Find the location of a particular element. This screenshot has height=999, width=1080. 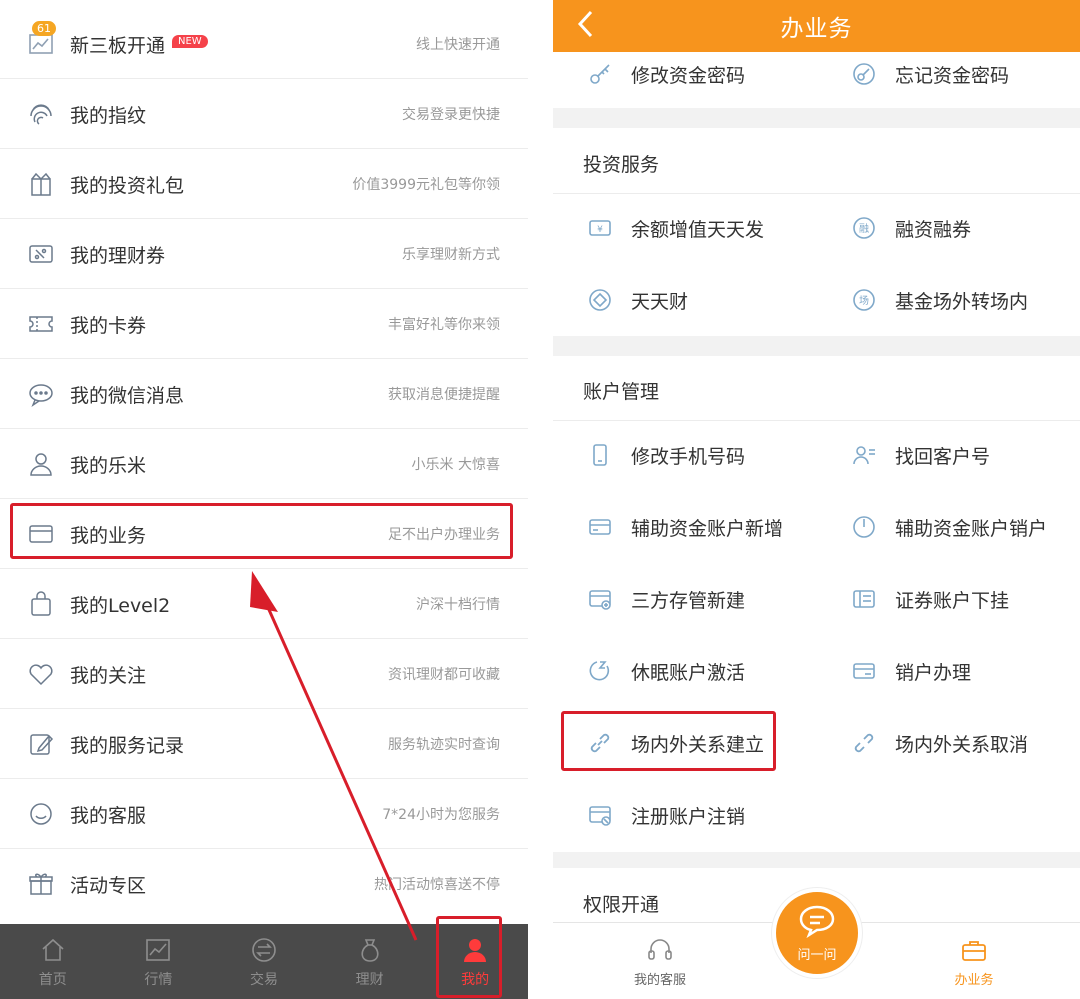

item-third-party-depository: 三方存管新建 is located at coordinates (665, 599).